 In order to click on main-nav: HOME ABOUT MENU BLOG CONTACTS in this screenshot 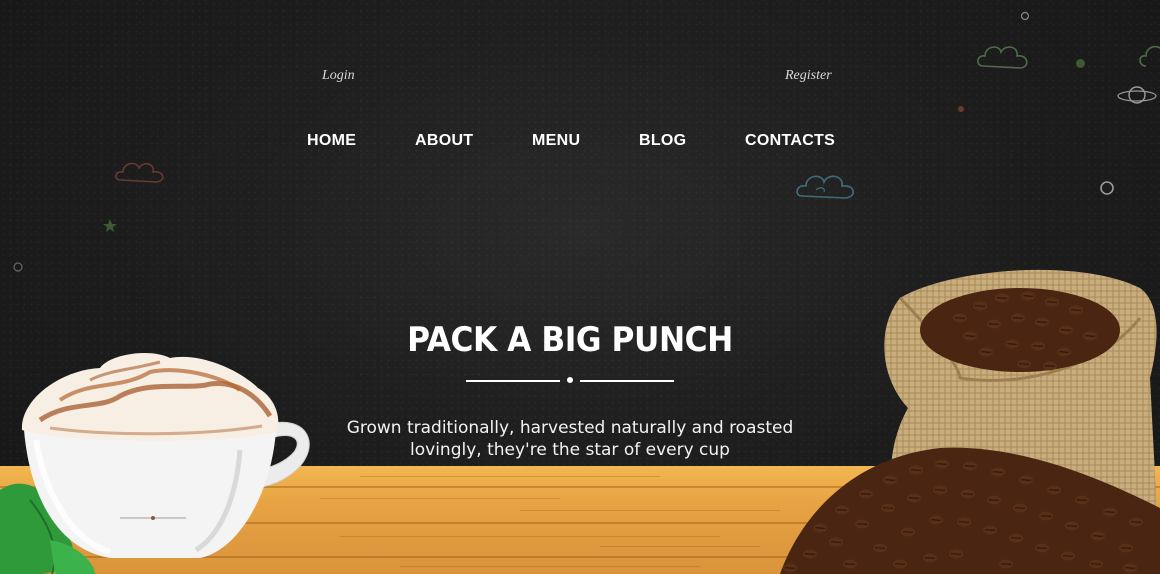, I will do `click(580, 142)`.